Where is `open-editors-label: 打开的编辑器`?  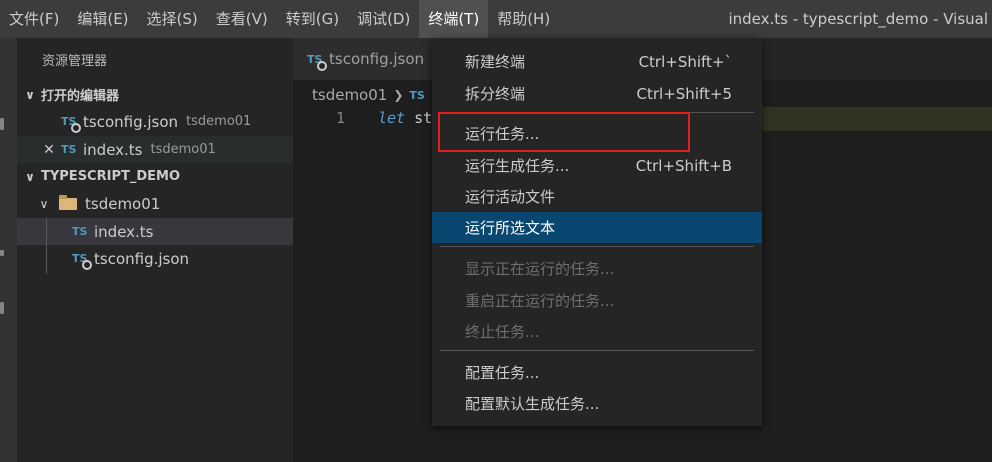 open-editors-label: 打开的编辑器 is located at coordinates (80, 96).